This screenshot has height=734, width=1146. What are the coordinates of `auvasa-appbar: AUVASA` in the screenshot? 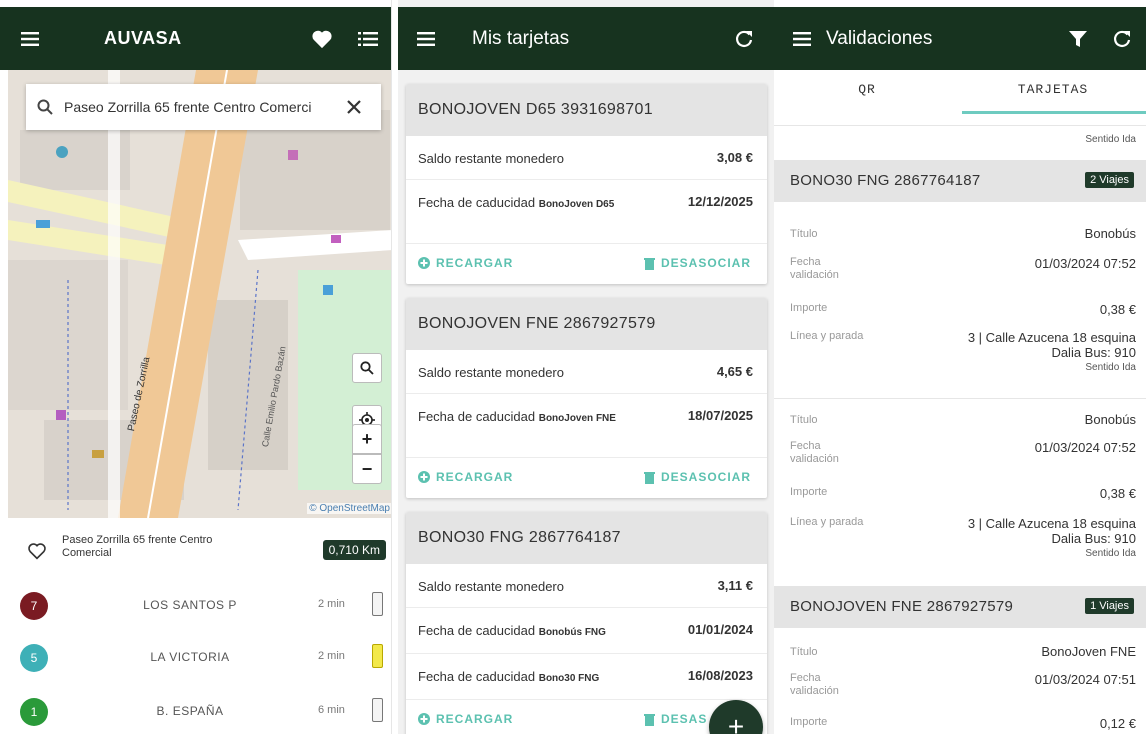 It's located at (195, 38).